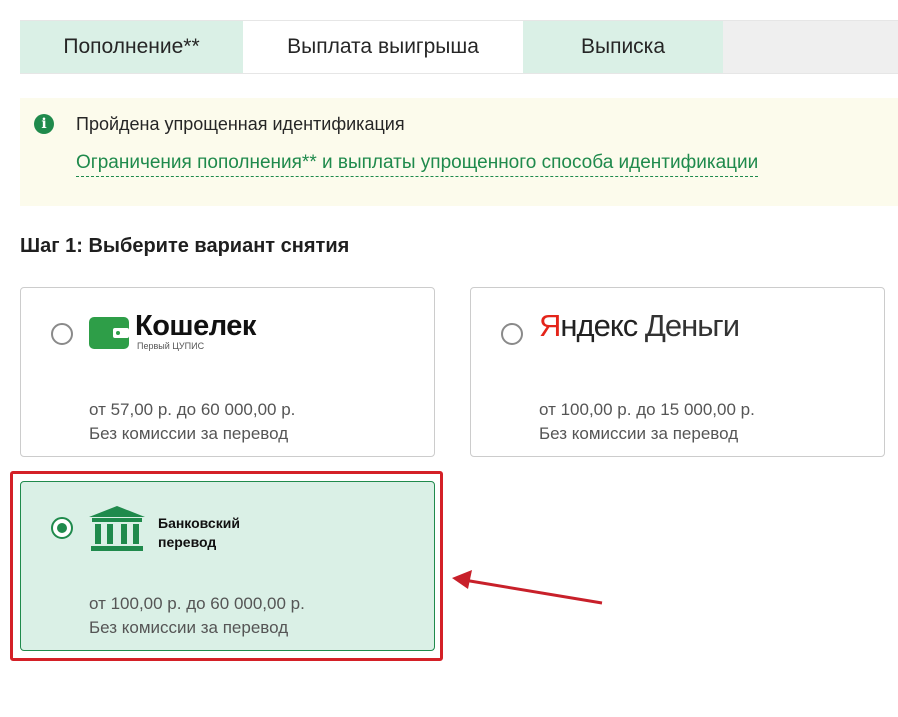 The width and height of the screenshot is (898, 717). Describe the element at coordinates (599, 325) in the screenshot. I see `yandex-logo-word: ндекс` at that location.